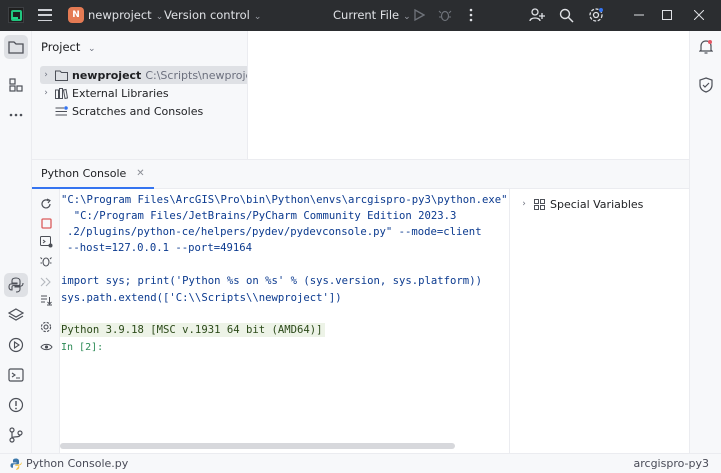 Image resolution: width=721 pixels, height=473 pixels. I want to click on tree-item-path: C:\Scripts\newproject, so click(204, 75).